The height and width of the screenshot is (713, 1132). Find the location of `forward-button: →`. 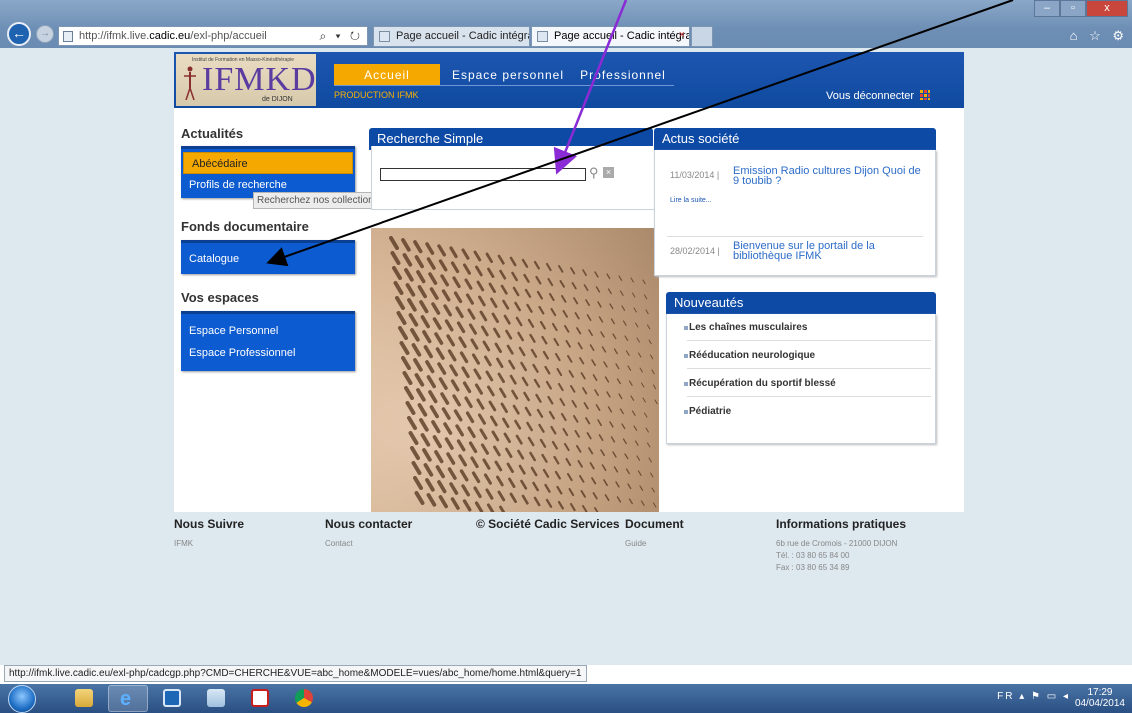

forward-button: → is located at coordinates (45, 34).